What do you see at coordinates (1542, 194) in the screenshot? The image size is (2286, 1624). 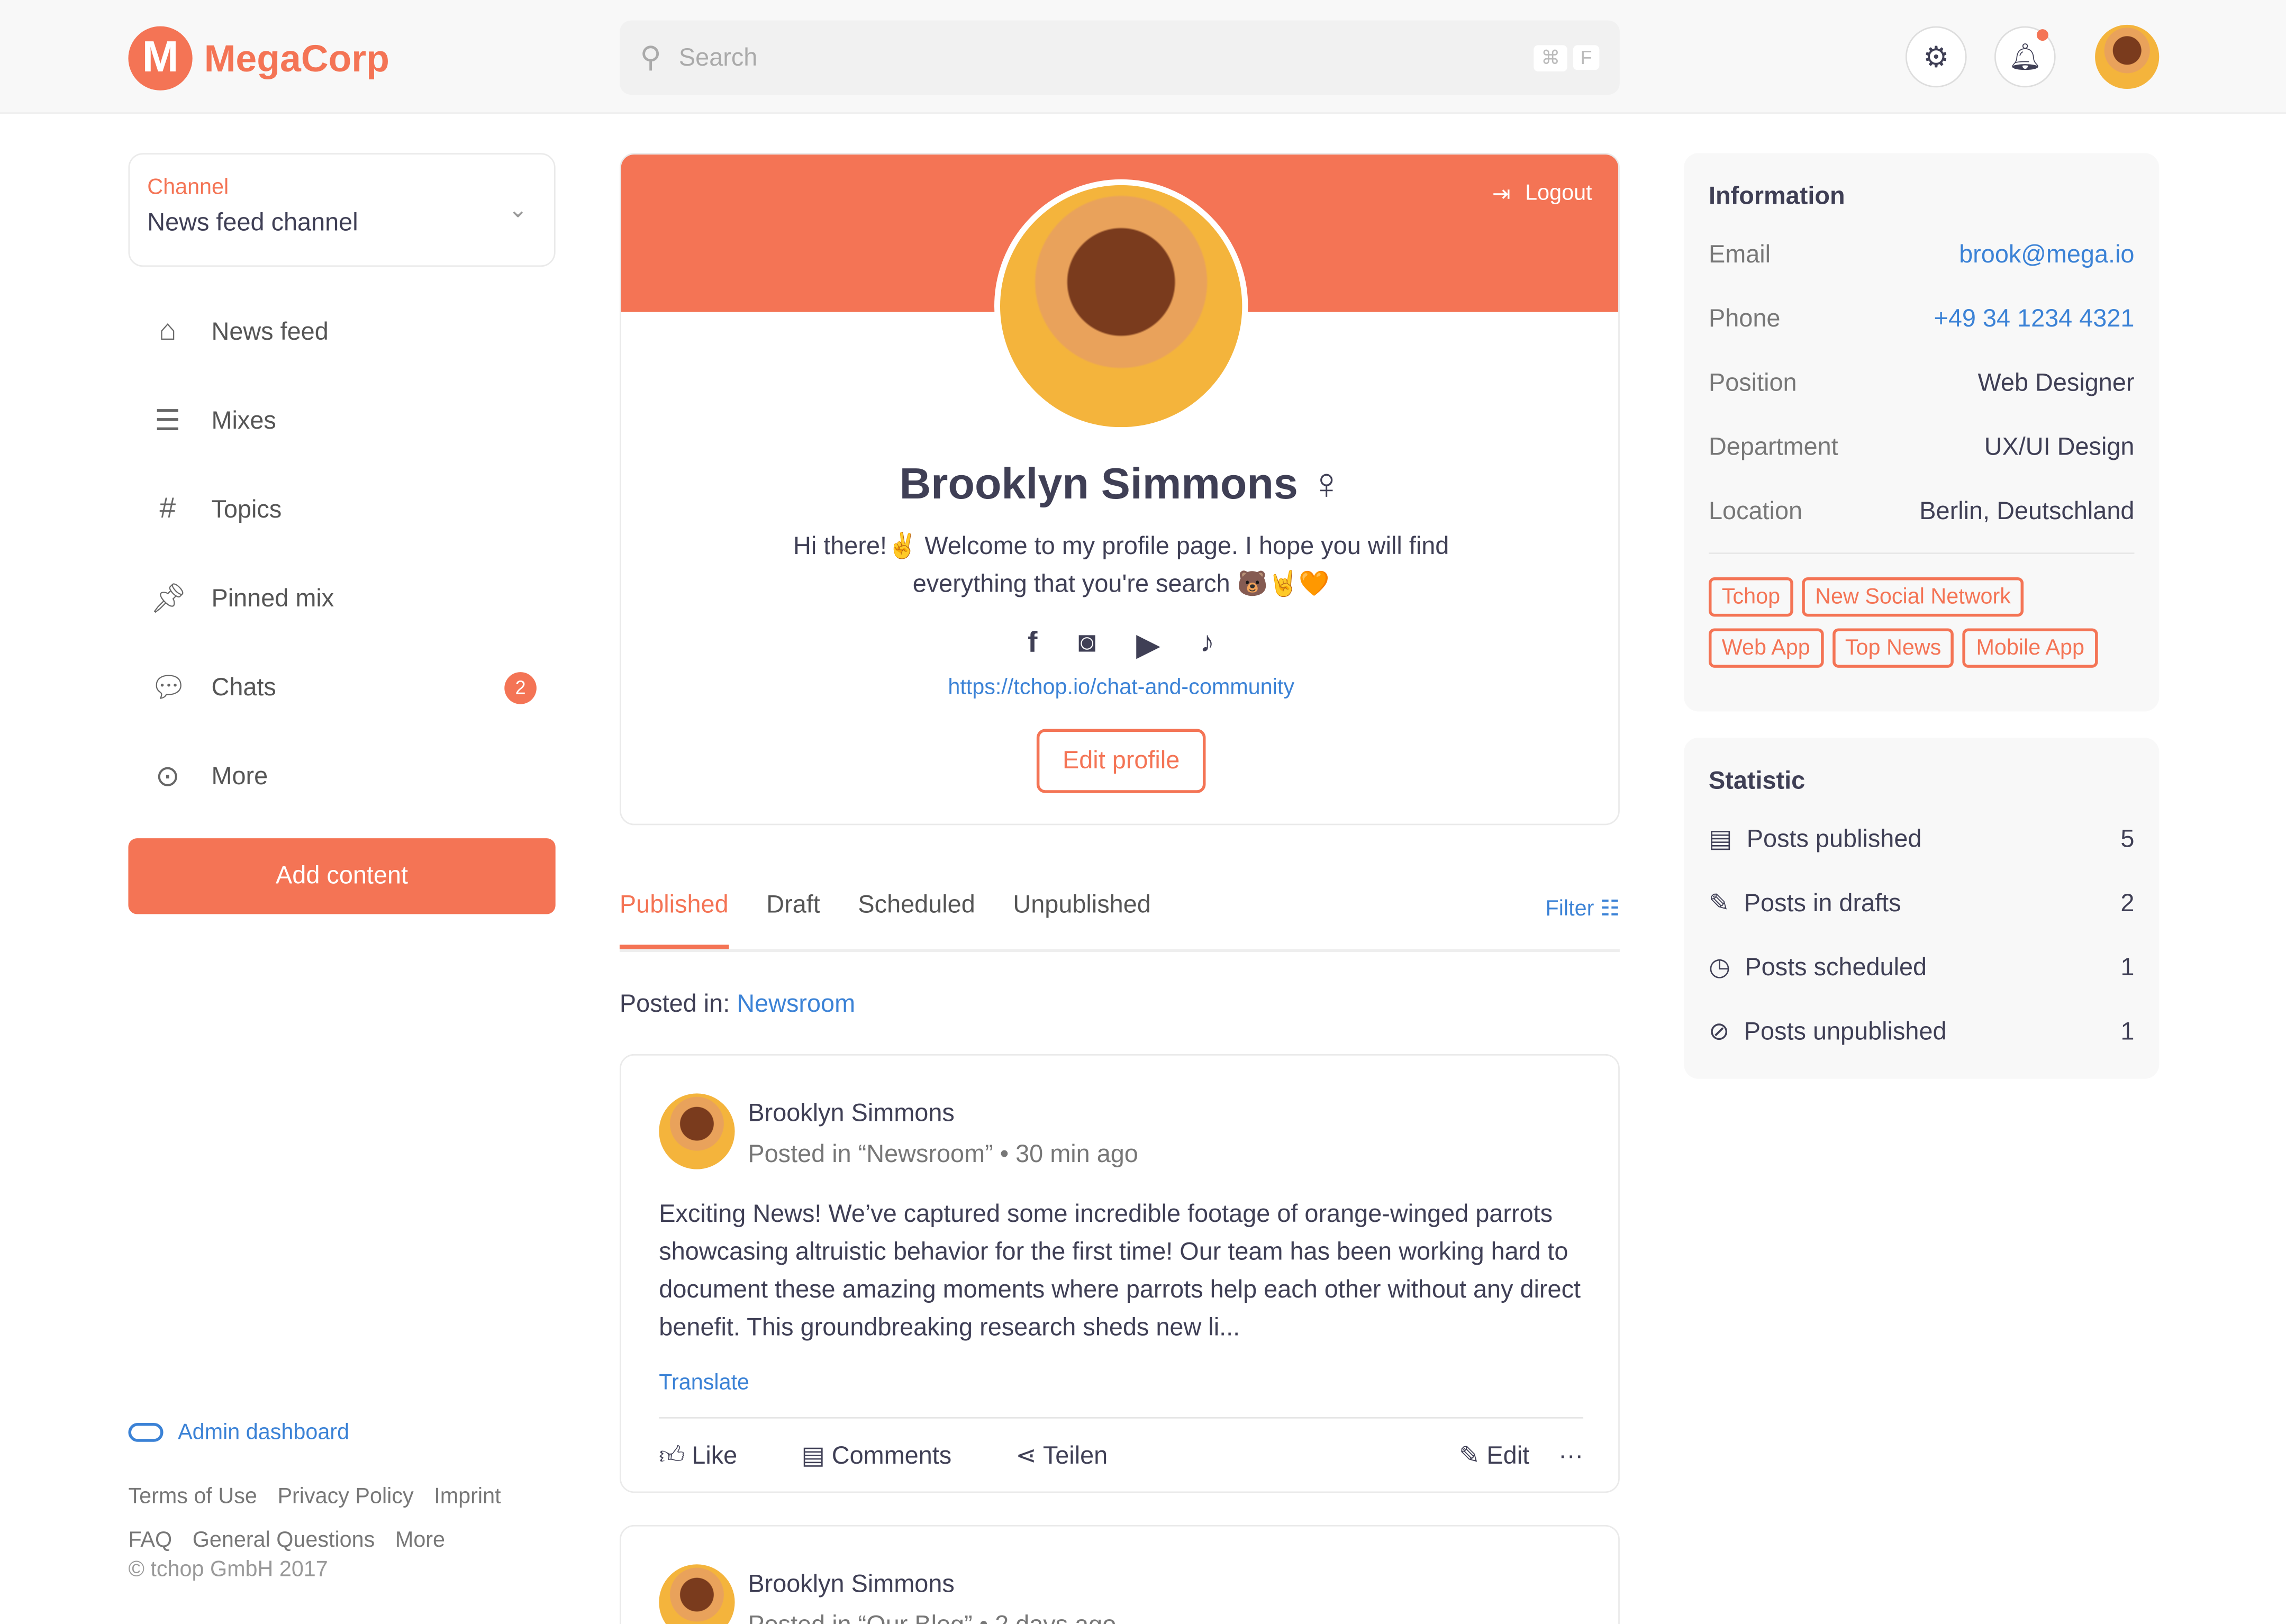 I see `logout-button: ⇥ Logout` at bounding box center [1542, 194].